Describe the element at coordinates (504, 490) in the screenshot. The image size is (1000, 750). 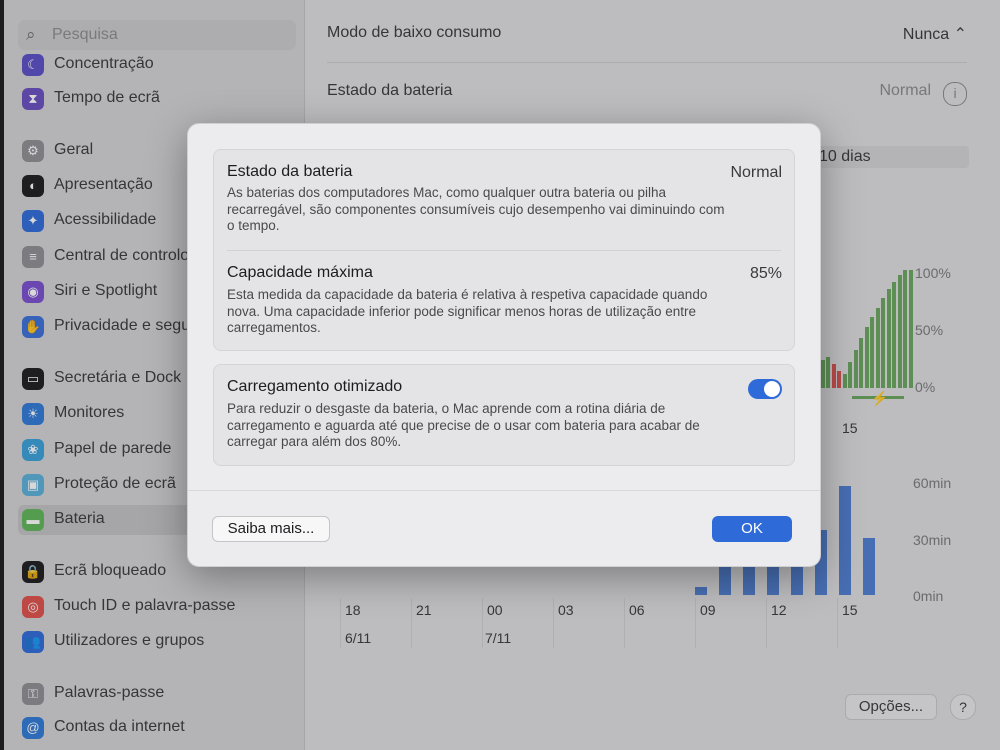
I see `dialog-footer-divider` at that location.